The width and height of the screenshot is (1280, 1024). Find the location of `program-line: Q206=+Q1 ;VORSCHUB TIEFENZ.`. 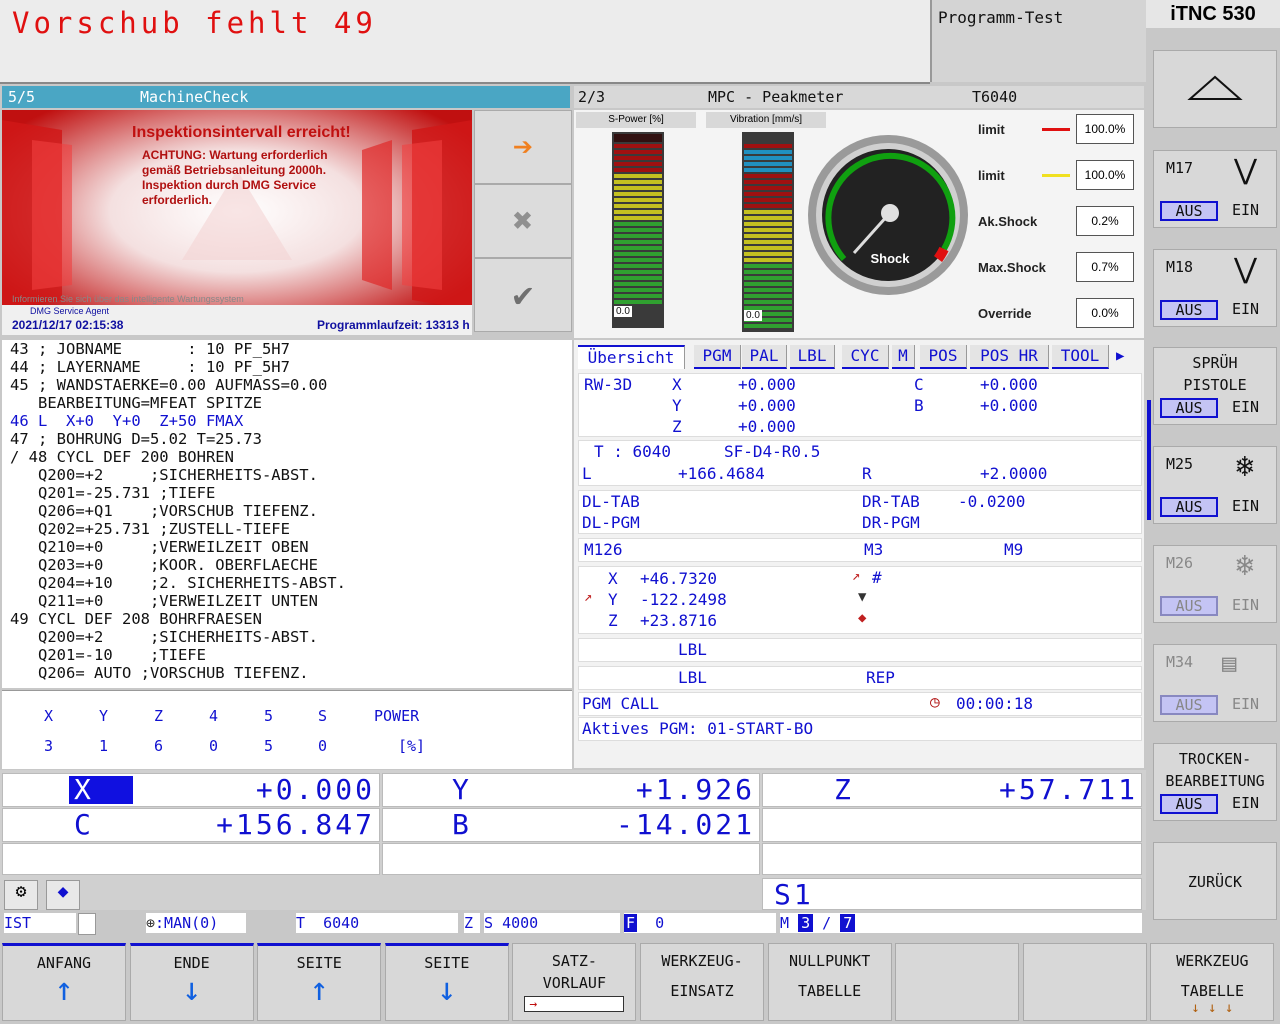

program-line: Q206=+Q1 ;VORSCHUB TIEFENZ. is located at coordinates (287, 511).